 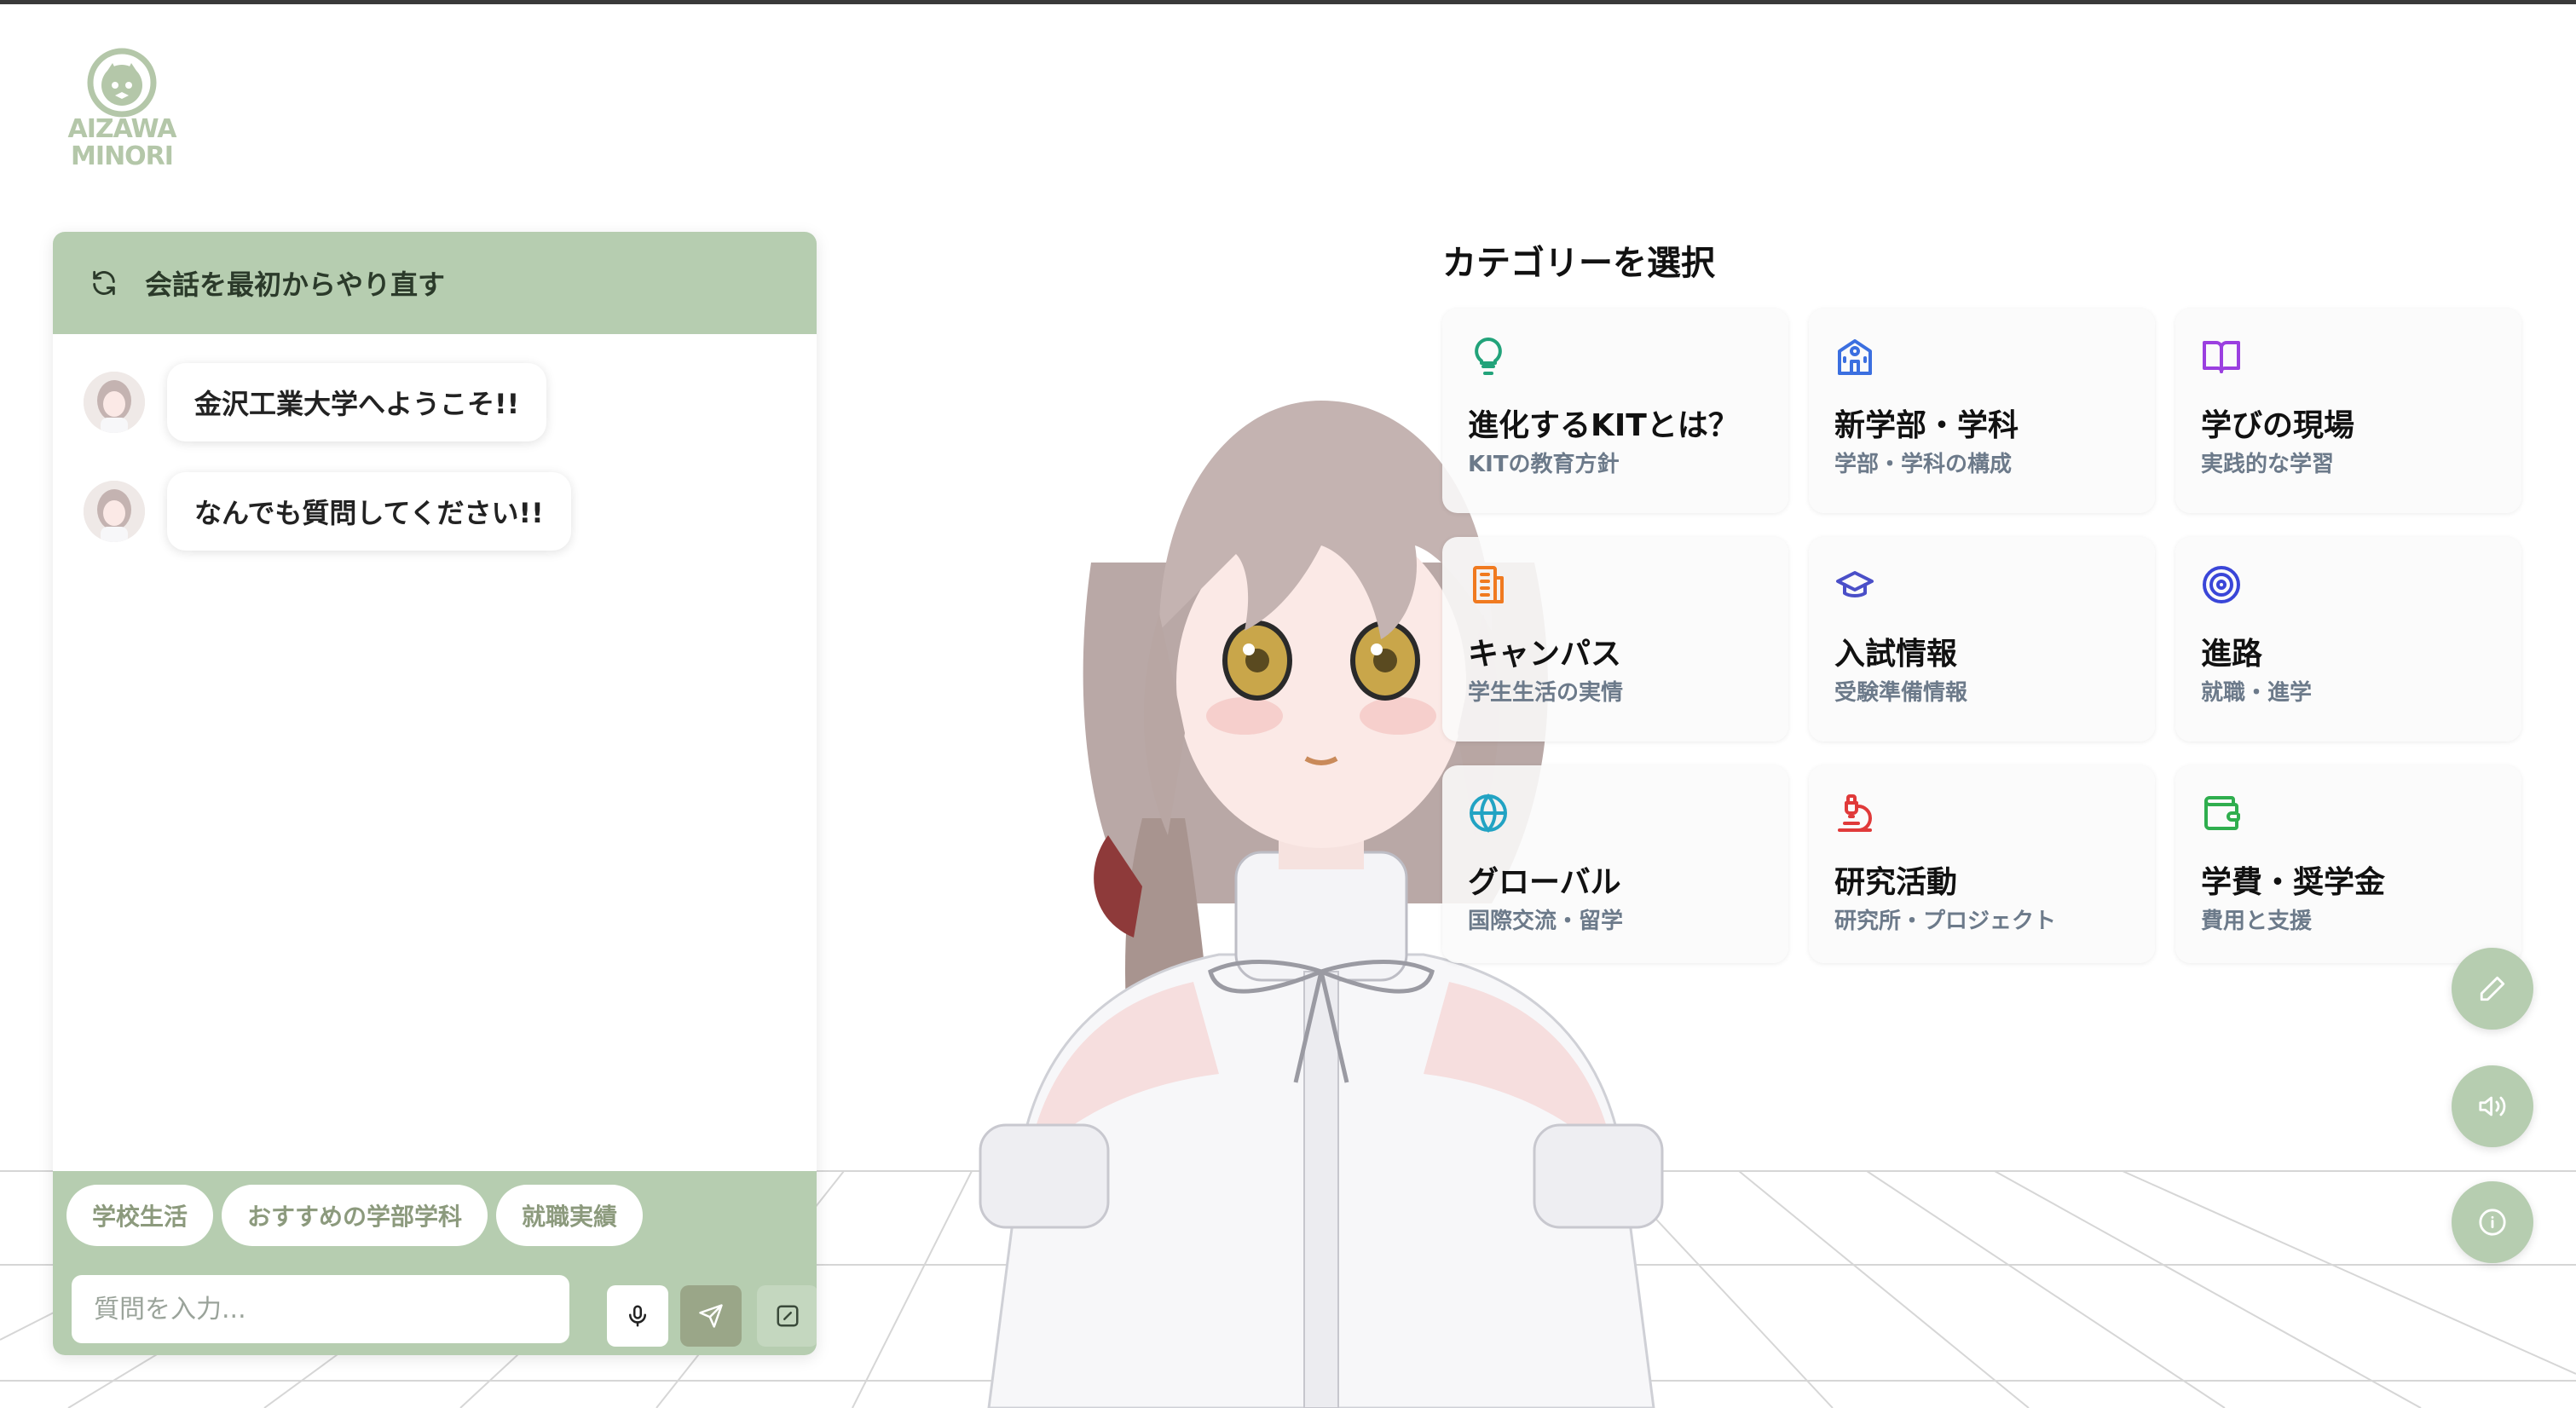 I want to click on info-icon, so click(x=2492, y=1222).